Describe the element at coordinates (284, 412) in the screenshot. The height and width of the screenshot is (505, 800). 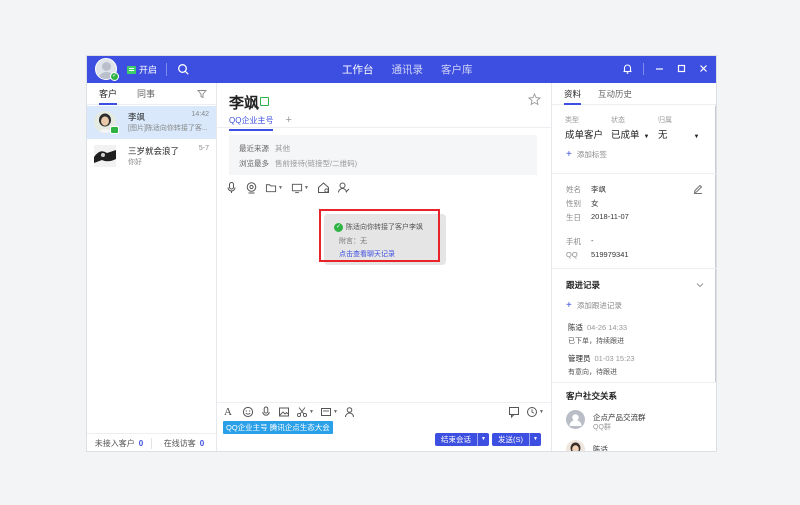
I see `image-icon` at that location.